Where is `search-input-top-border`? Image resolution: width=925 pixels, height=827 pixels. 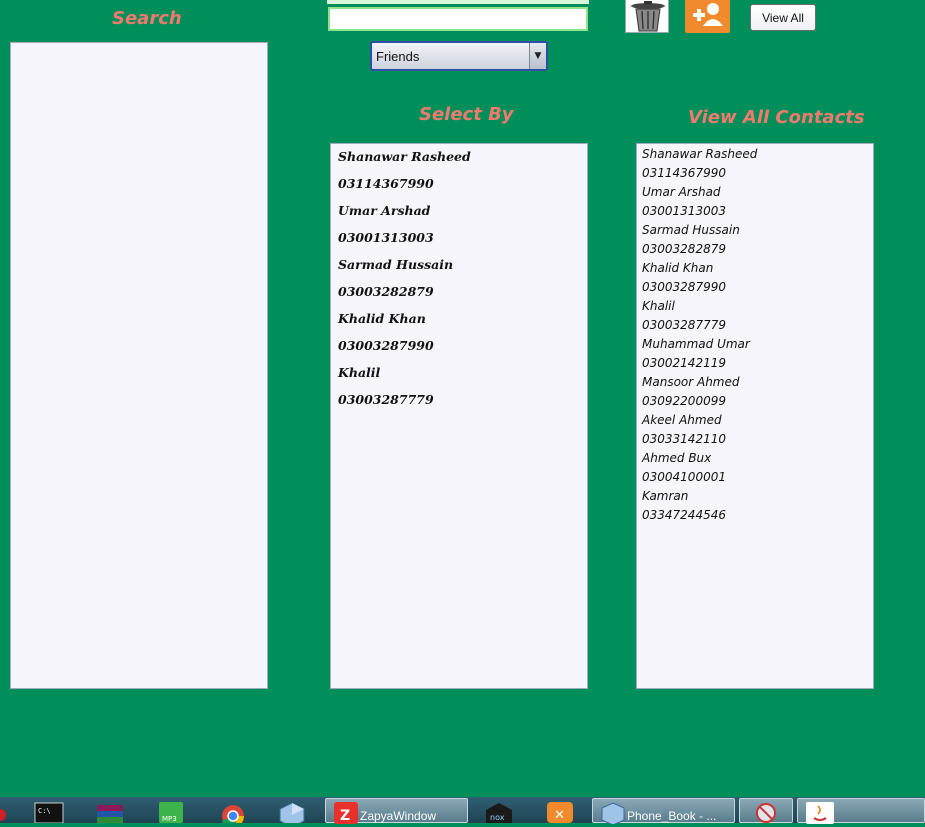 search-input-top-border is located at coordinates (458, 2).